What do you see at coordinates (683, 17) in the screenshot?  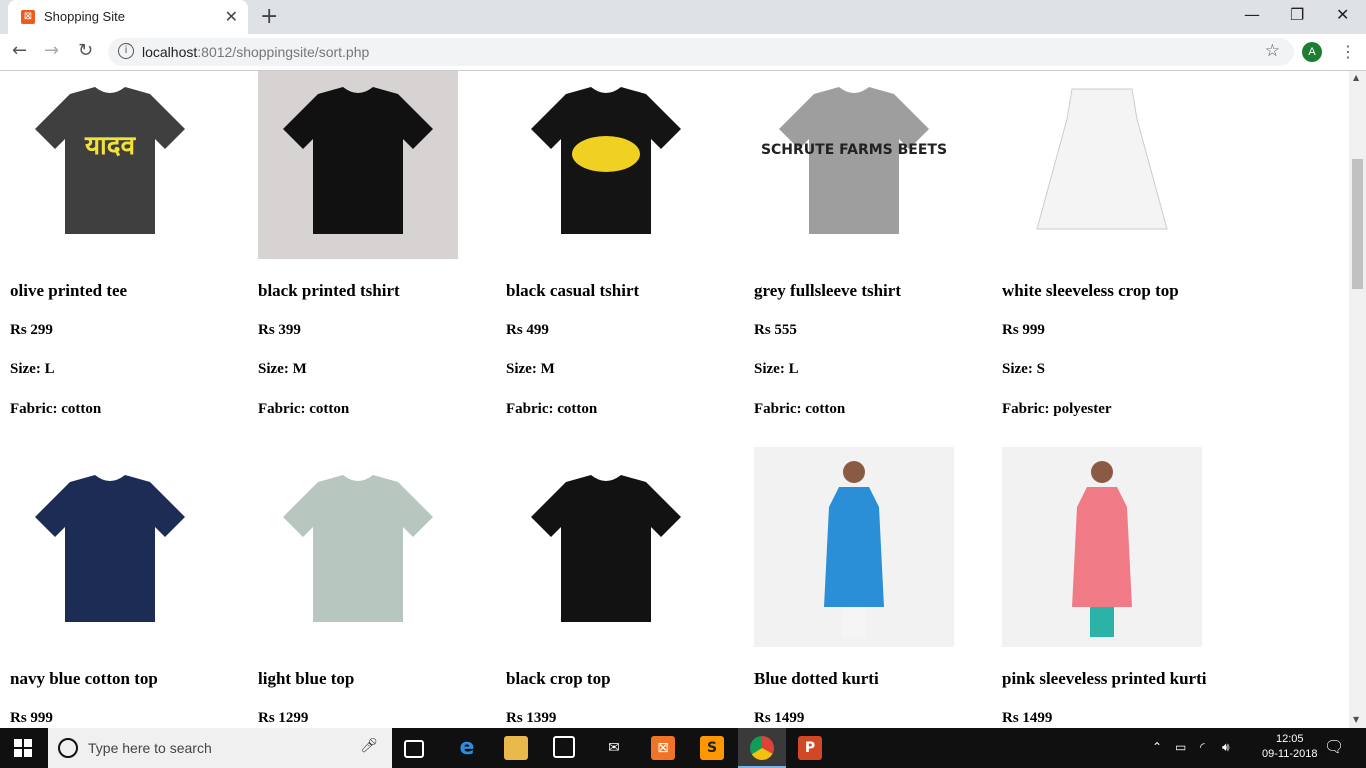 I see `tab-strip: ⊠ Shopping Site ✕ + — ❐ ✕` at bounding box center [683, 17].